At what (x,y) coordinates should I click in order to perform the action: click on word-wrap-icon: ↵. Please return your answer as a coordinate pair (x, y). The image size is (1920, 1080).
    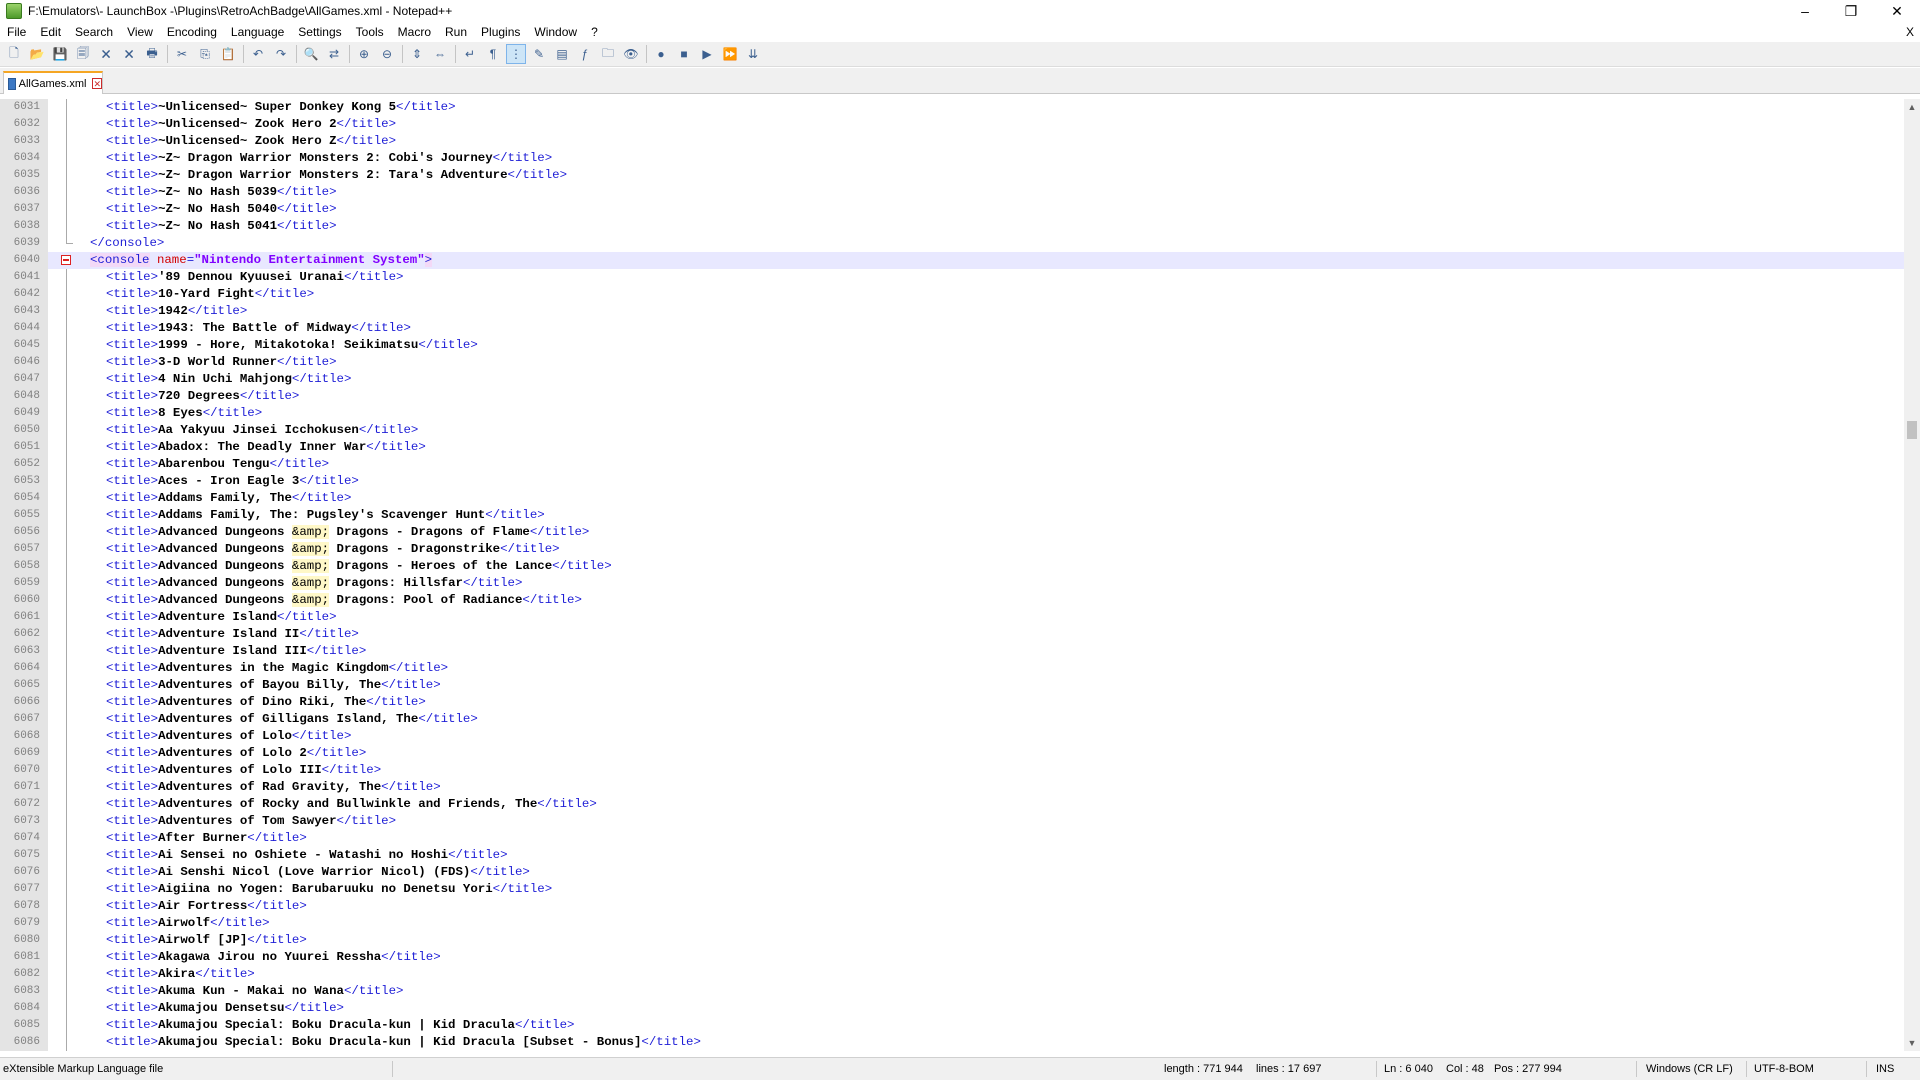
    Looking at the image, I should click on (470, 54).